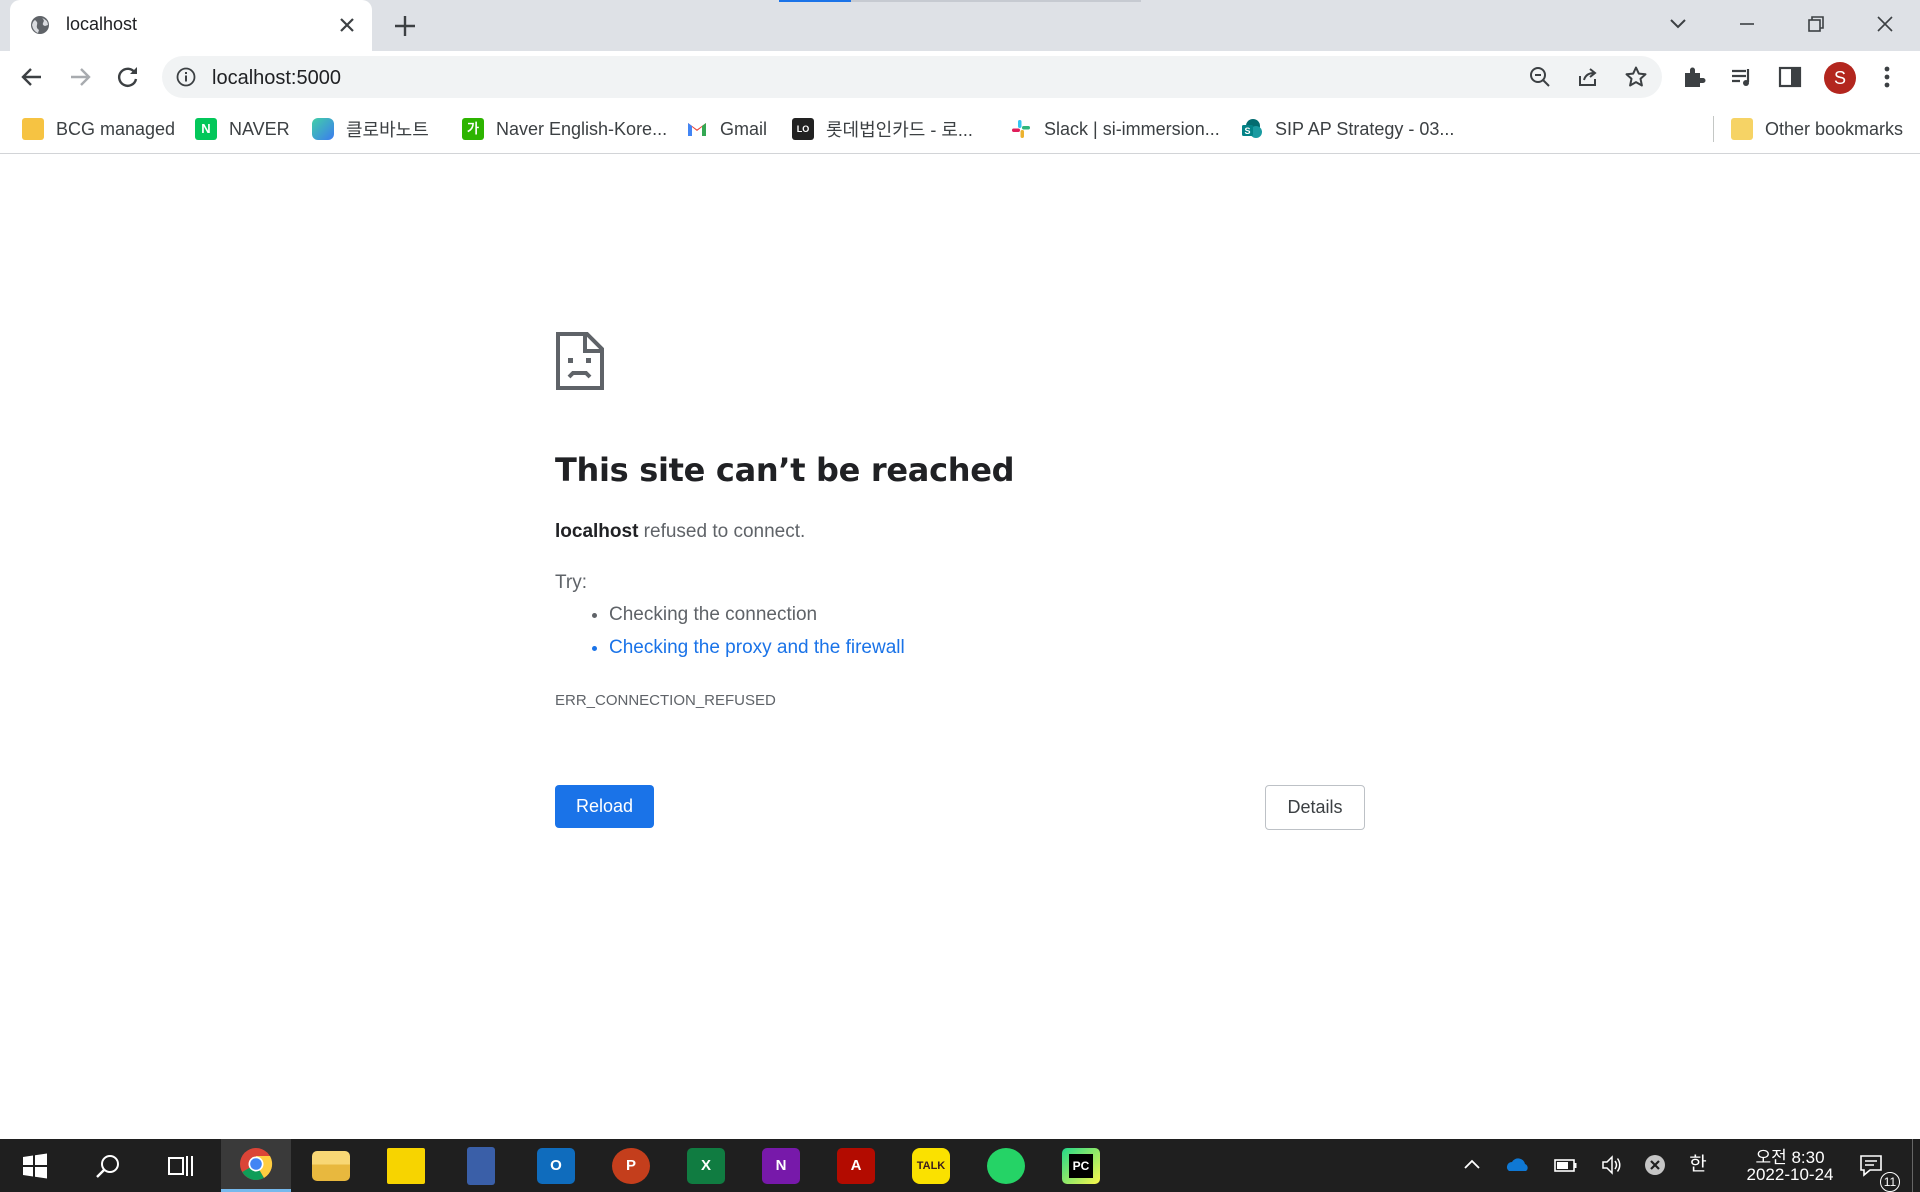 Image resolution: width=1920 pixels, height=1192 pixels. Describe the element at coordinates (1612, 1165) in the screenshot. I see `volume-icon` at that location.